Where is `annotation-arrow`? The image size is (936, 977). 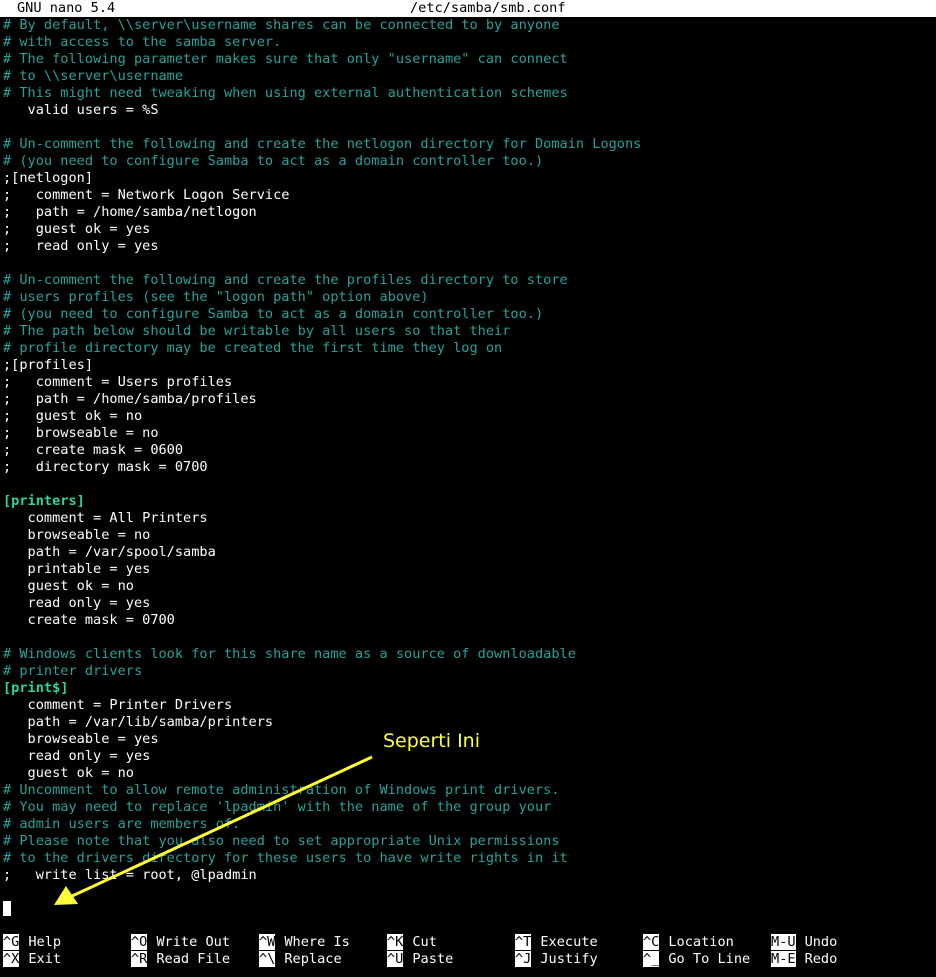
annotation-arrow is located at coordinates (213, 830).